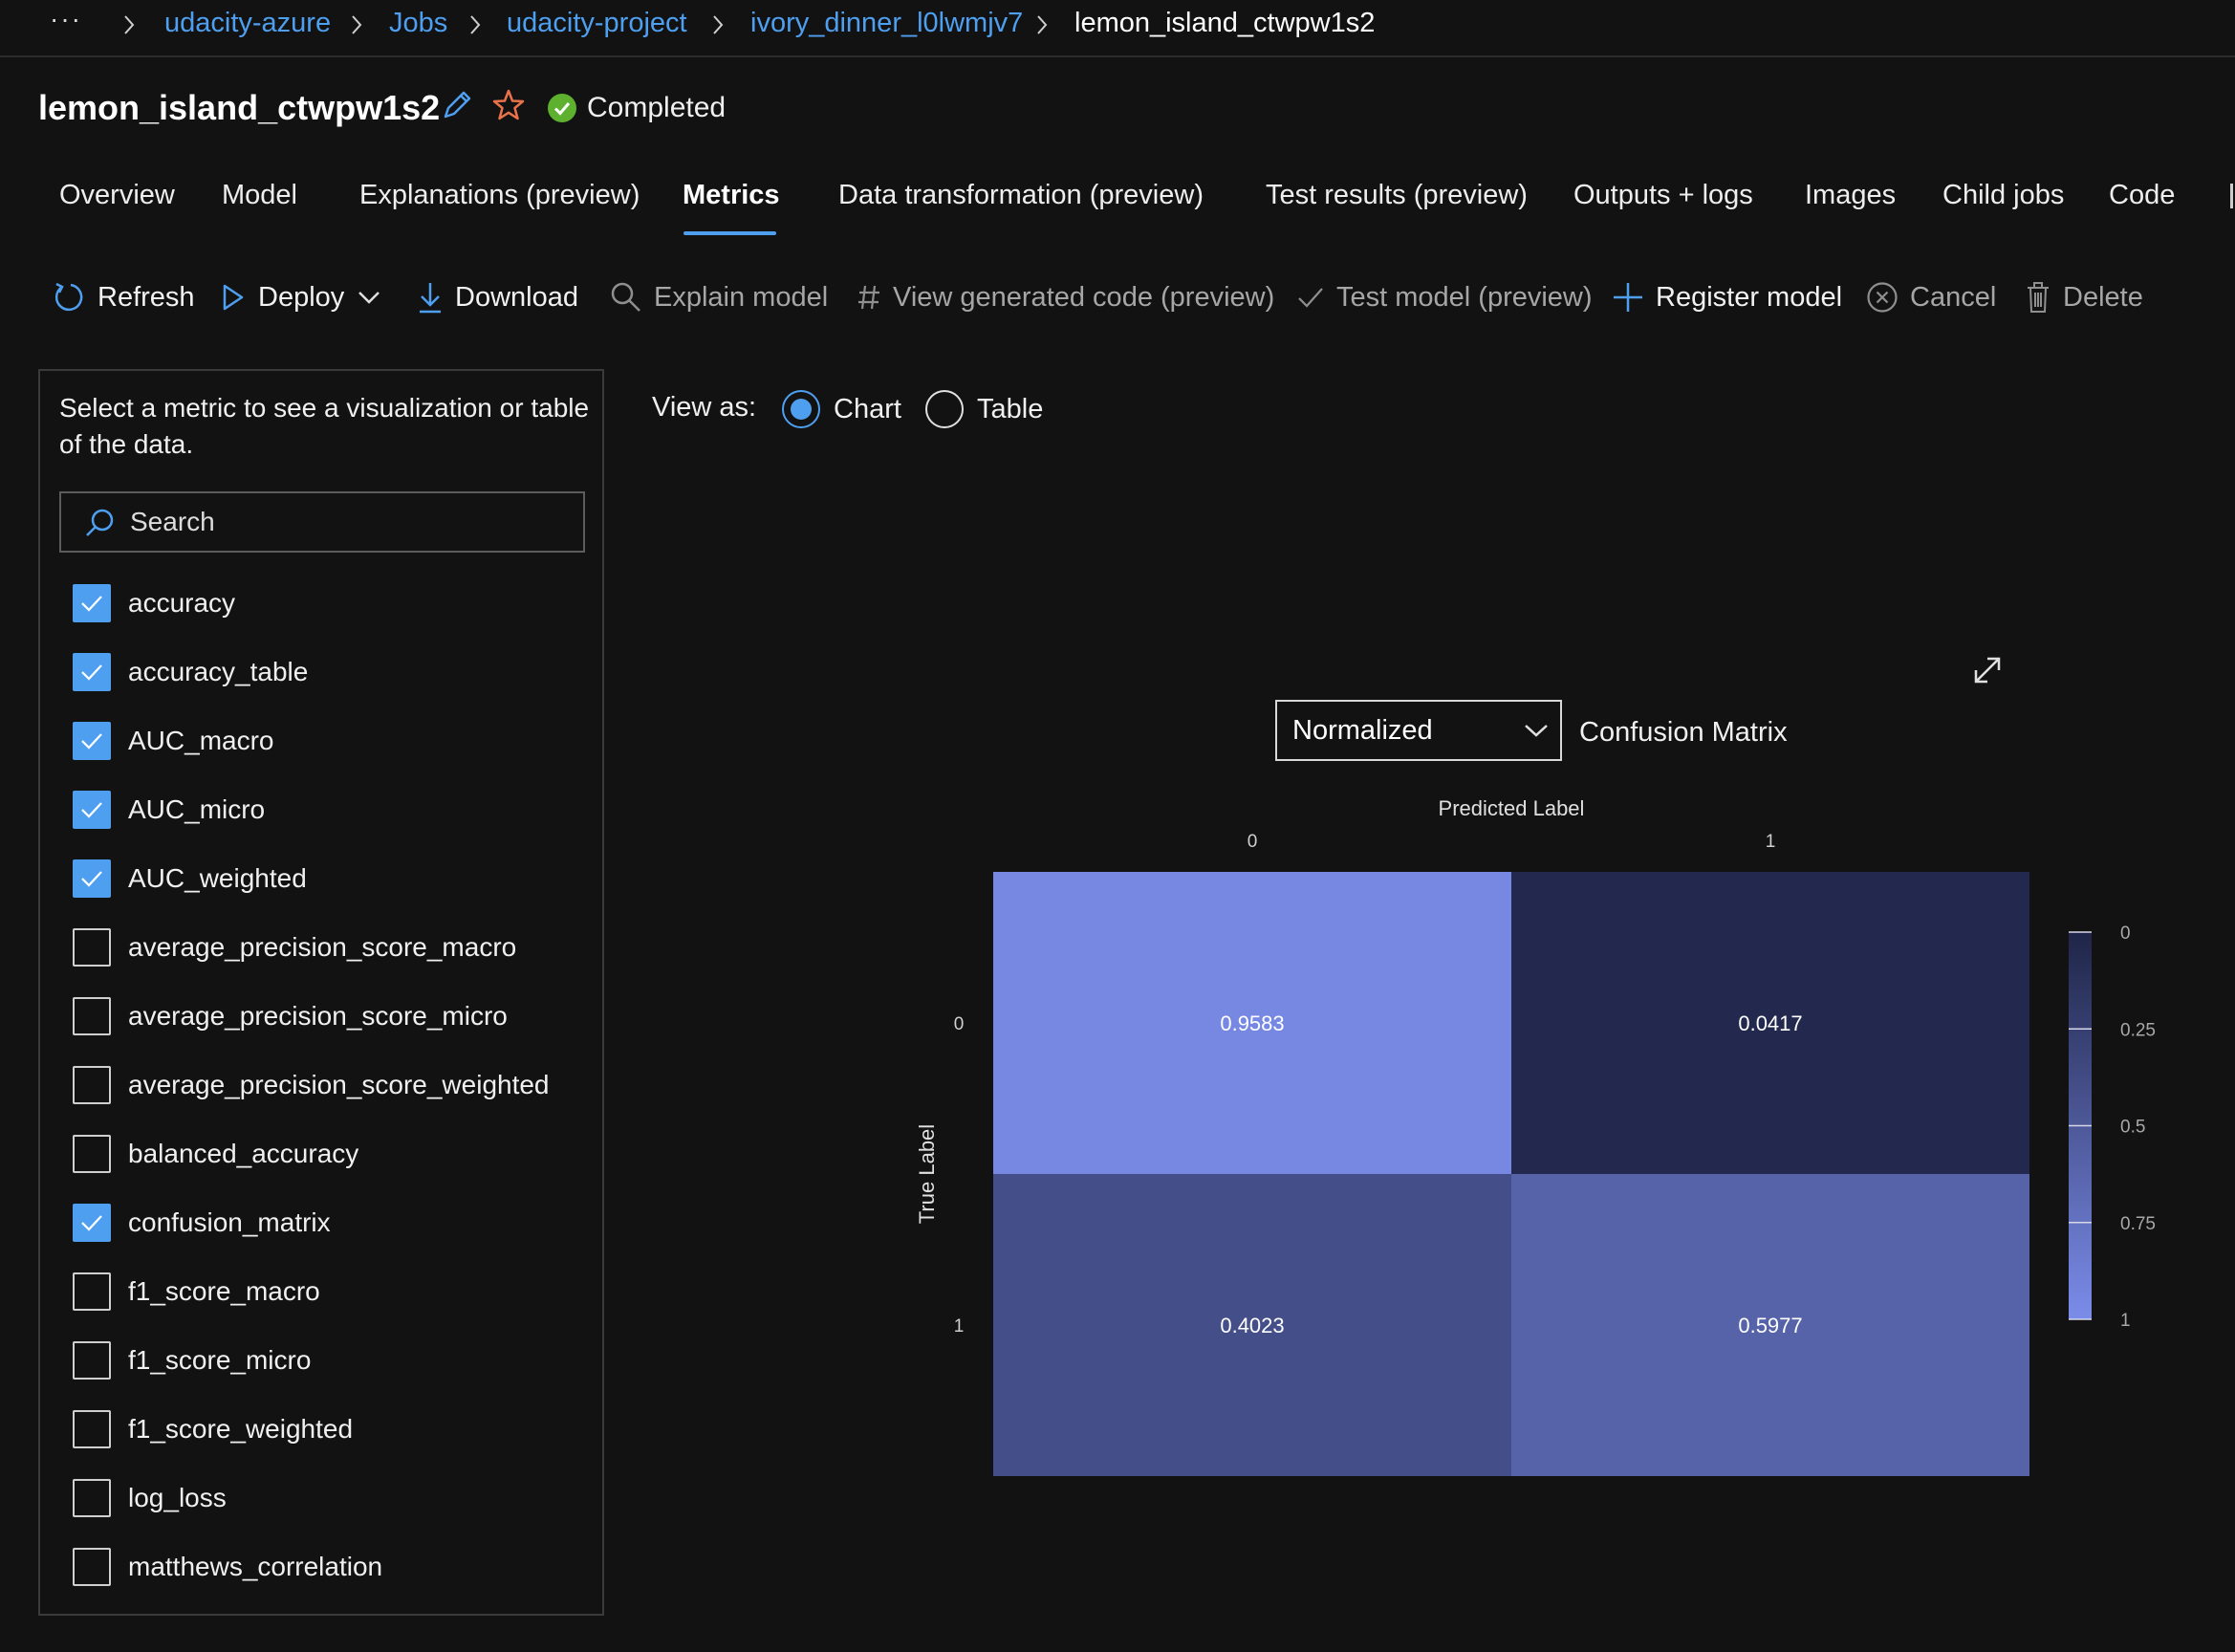 The width and height of the screenshot is (2235, 1652). I want to click on normalization-selected-value: Normalized, so click(1362, 730).